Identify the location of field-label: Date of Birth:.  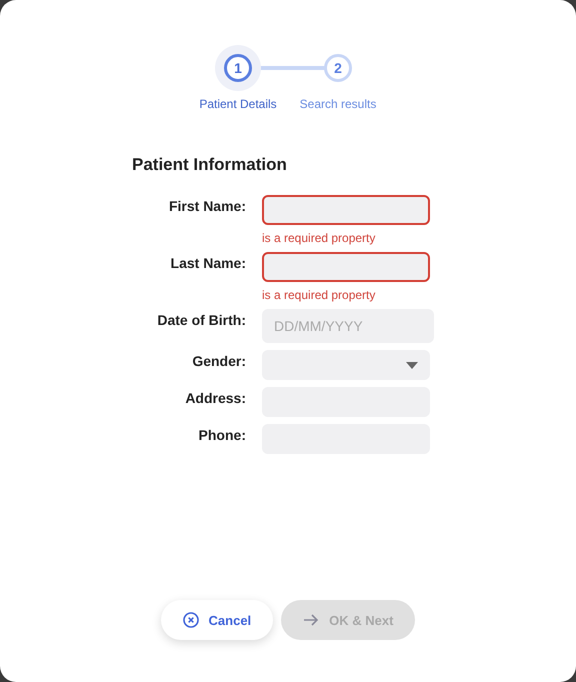
(201, 320).